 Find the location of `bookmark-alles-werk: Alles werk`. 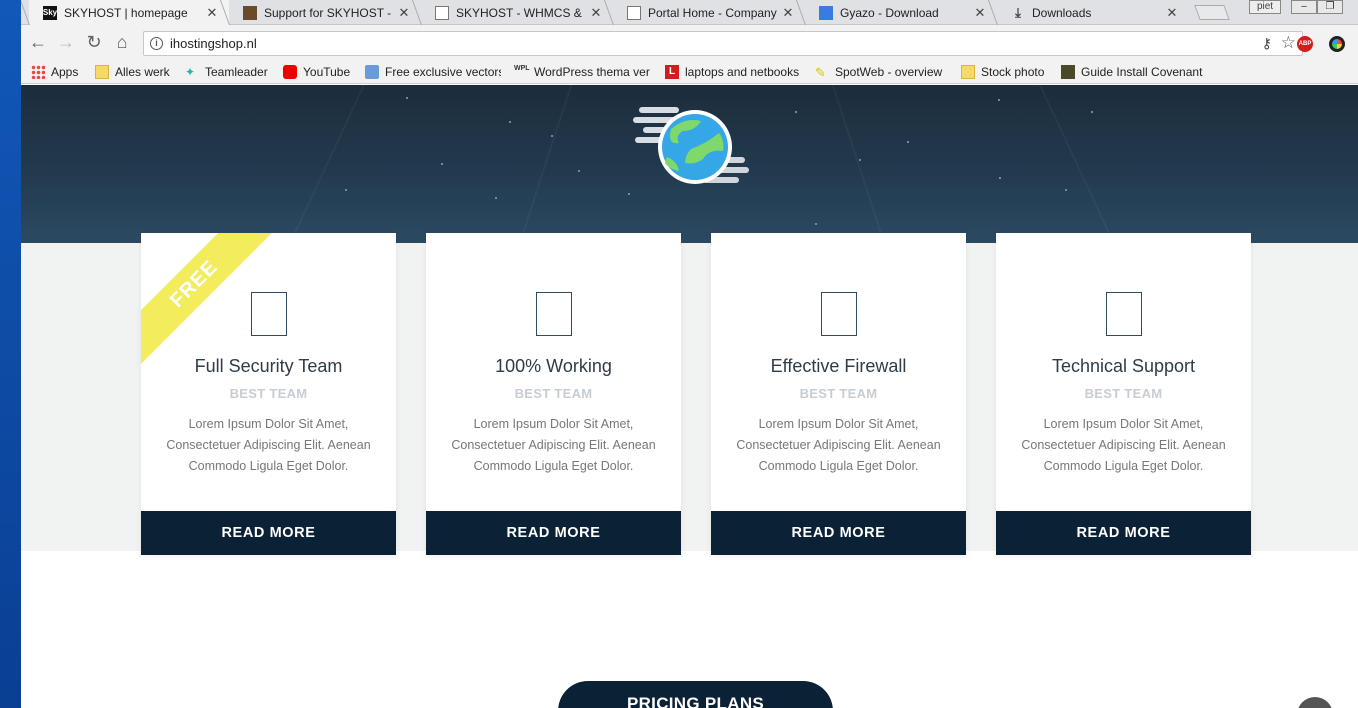

bookmark-alles-werk: Alles werk is located at coordinates (137, 72).